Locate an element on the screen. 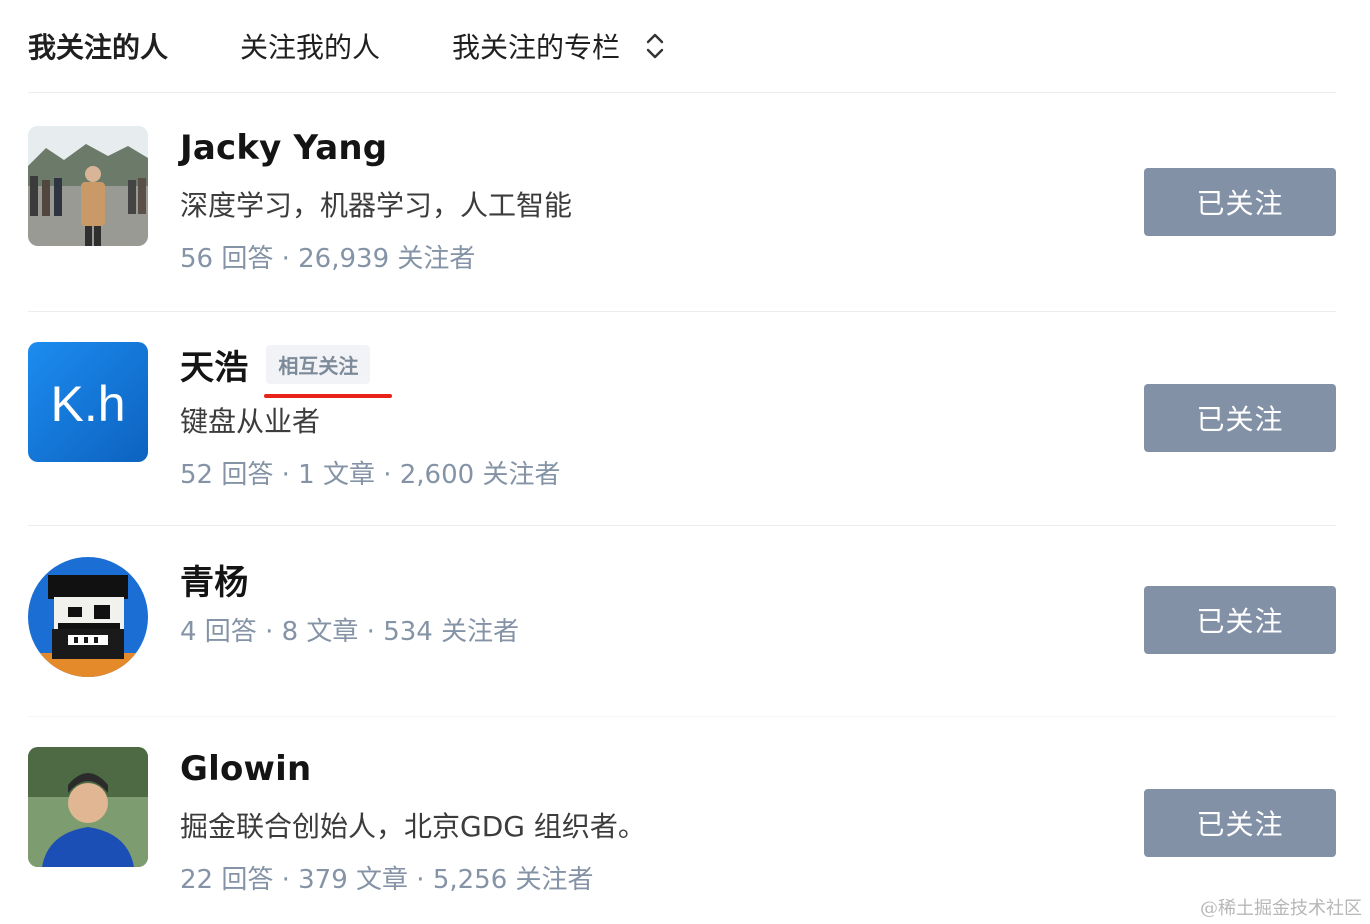 This screenshot has width=1370, height=924. pixel-character-avatar is located at coordinates (88, 617).